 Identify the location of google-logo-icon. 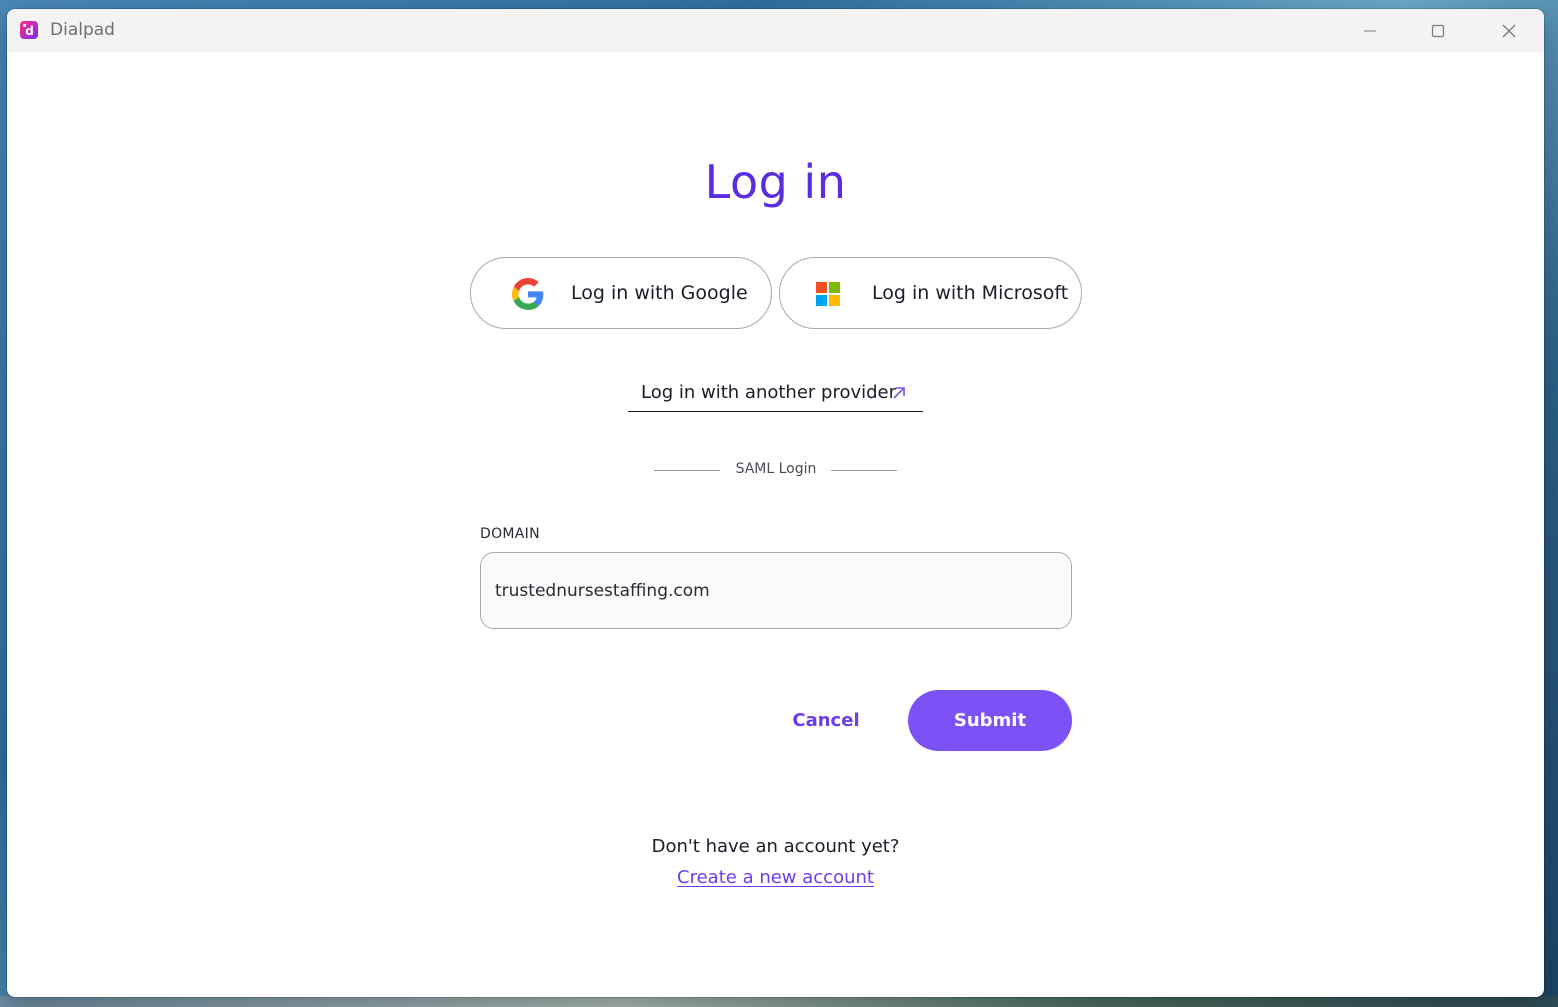
(528, 294).